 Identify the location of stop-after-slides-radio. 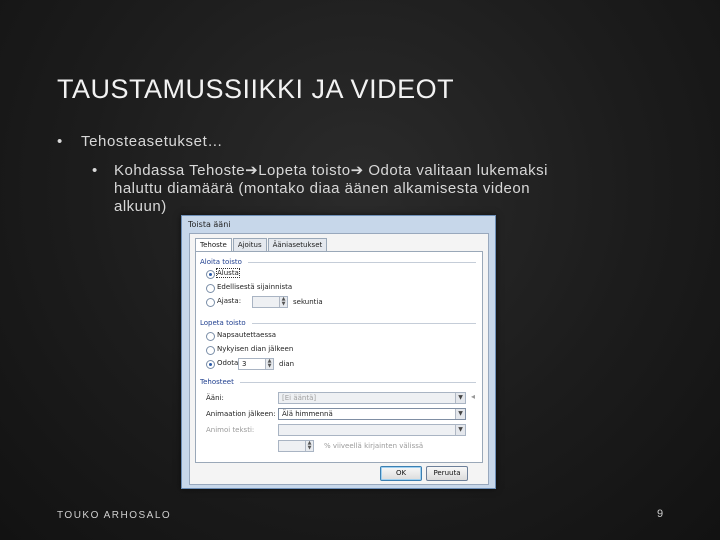
(210, 364).